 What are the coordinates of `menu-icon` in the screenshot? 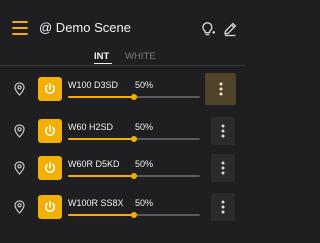 It's located at (20, 28).